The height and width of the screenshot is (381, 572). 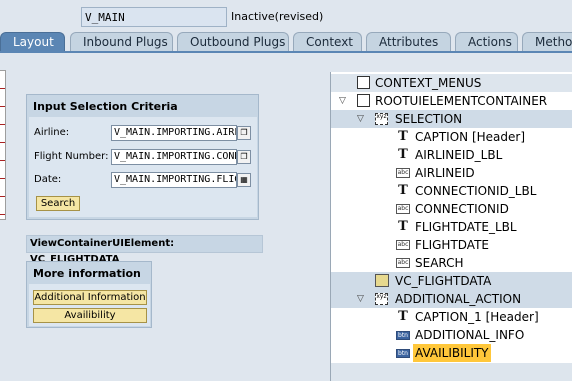 What do you see at coordinates (32, 42) in the screenshot?
I see `tab-layout: Layout` at bounding box center [32, 42].